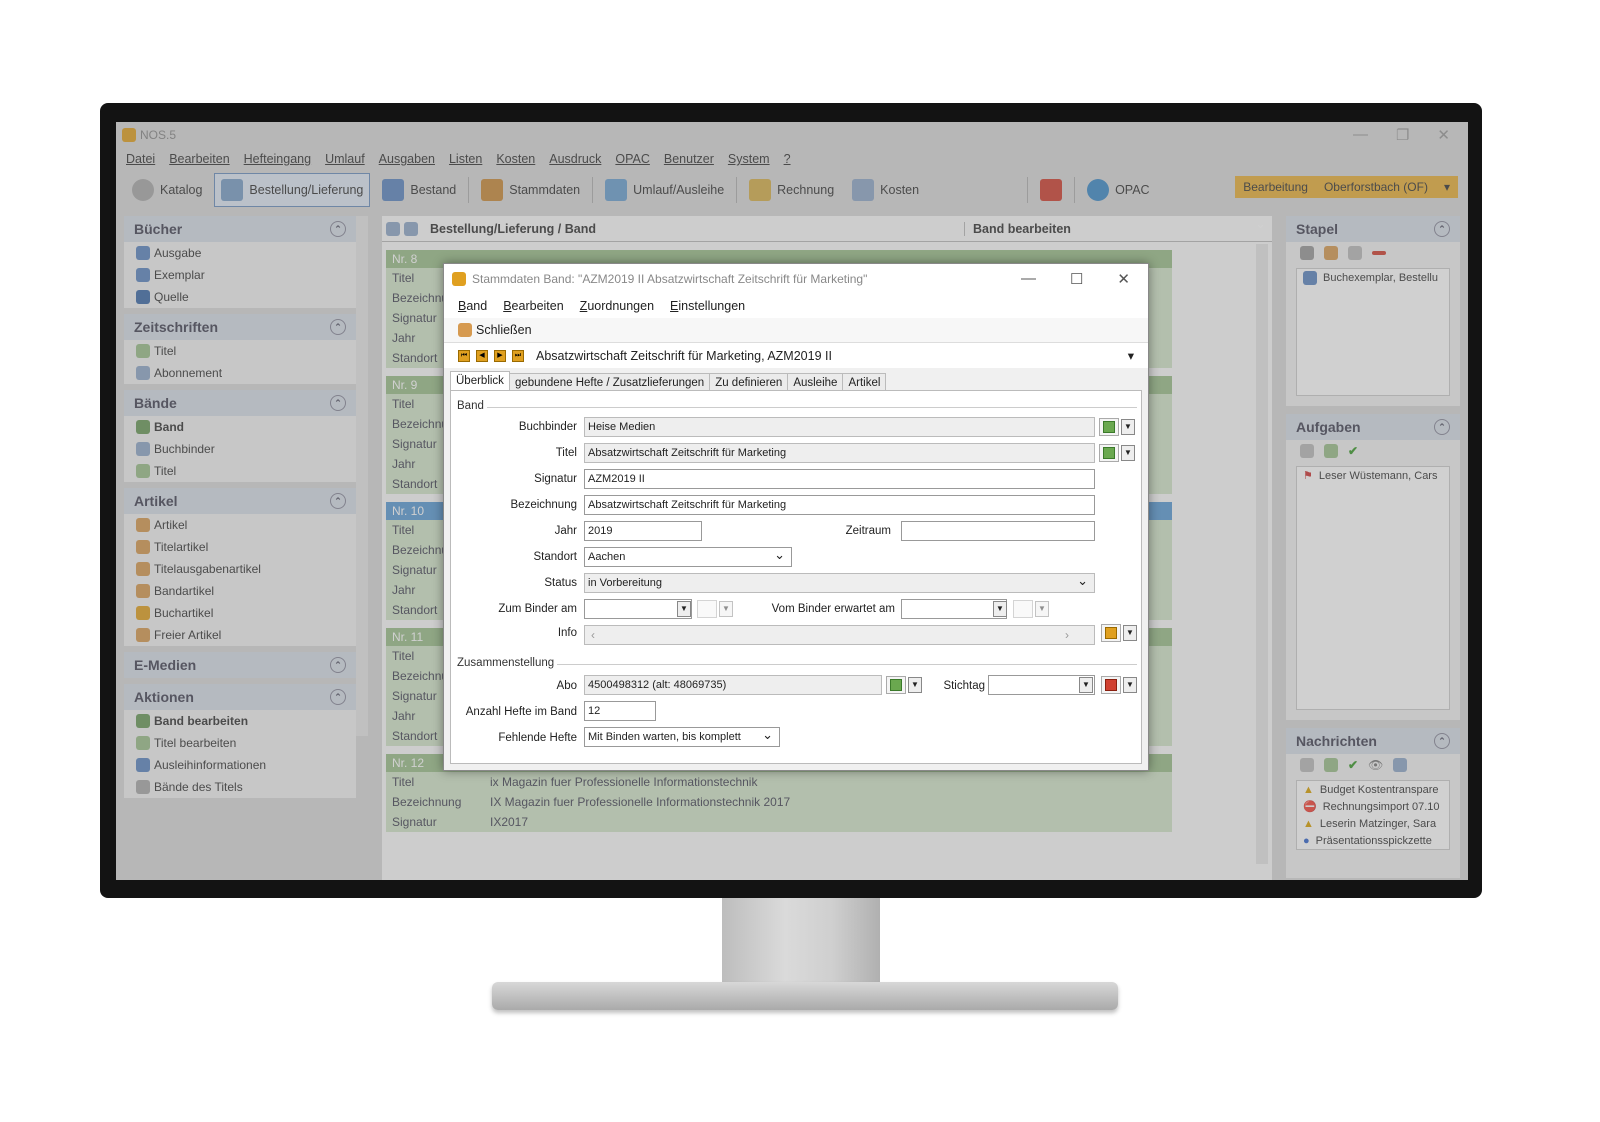 This screenshot has height=1122, width=1600. Describe the element at coordinates (240, 697) in the screenshot. I see `panel-header: Aktionen ⌃` at that location.